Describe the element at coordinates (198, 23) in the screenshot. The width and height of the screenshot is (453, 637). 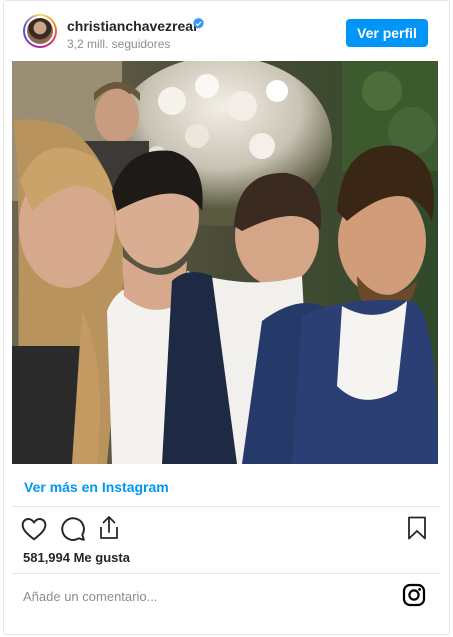
I see `verified-badge-icon` at that location.